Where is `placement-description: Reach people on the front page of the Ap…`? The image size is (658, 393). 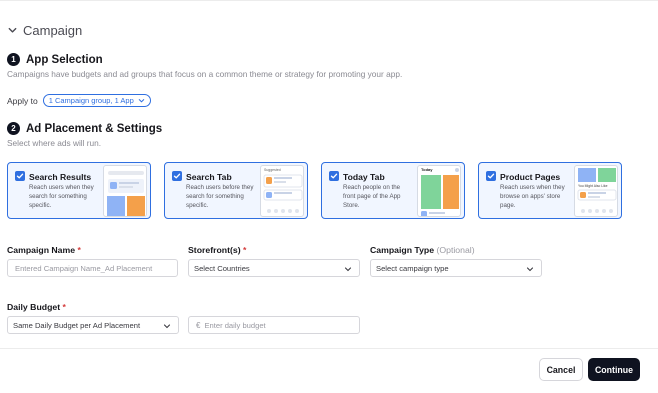 placement-description: Reach people on the front page of the Ap… is located at coordinates (372, 196).